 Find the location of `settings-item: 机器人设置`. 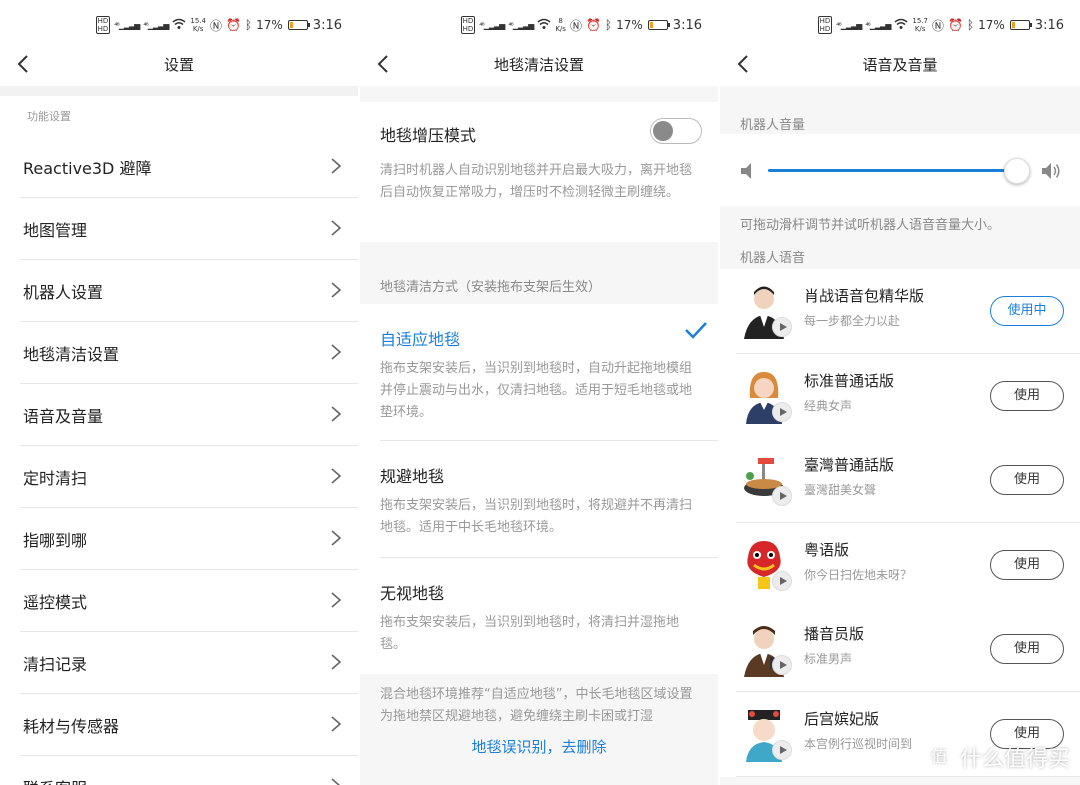

settings-item: 机器人设置 is located at coordinates (189, 291).